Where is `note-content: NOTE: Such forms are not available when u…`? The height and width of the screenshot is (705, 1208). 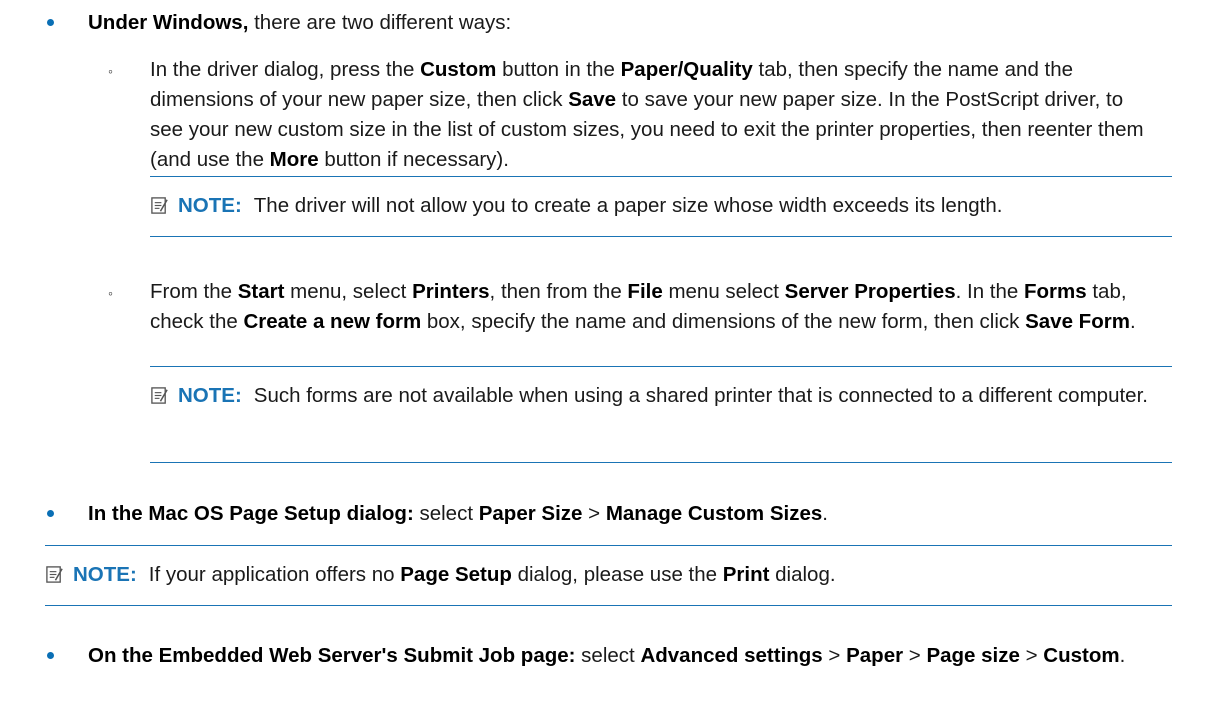 note-content: NOTE: Such forms are not available when u… is located at coordinates (663, 395).